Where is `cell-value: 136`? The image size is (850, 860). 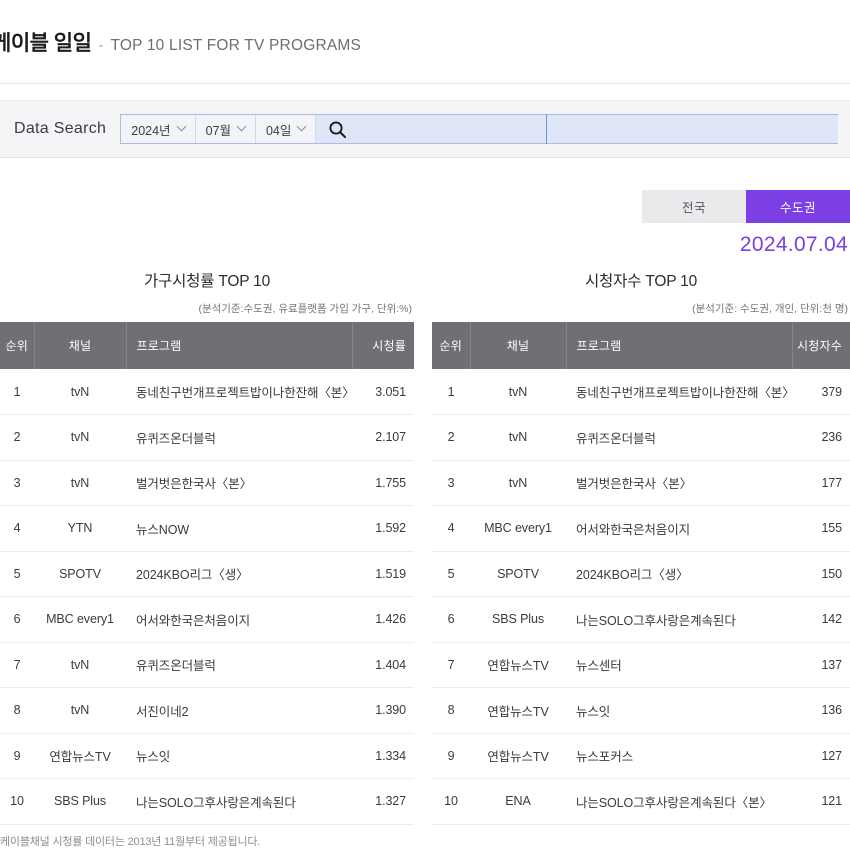 cell-value: 136 is located at coordinates (821, 710).